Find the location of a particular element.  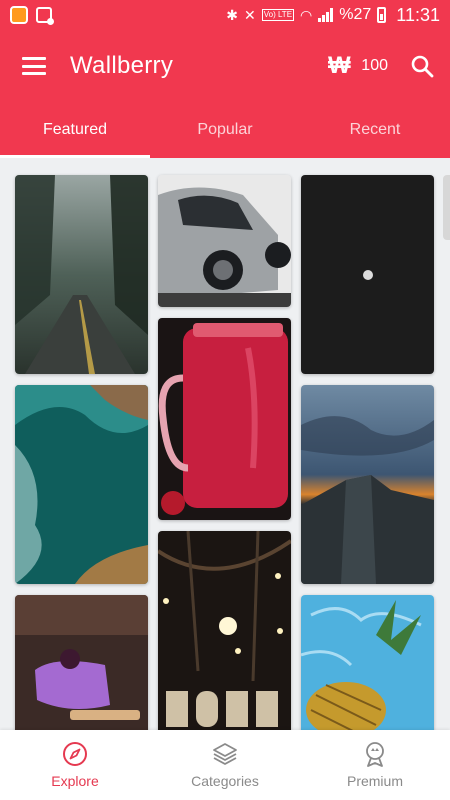

wifi-icon: ◠ is located at coordinates (306, 14).